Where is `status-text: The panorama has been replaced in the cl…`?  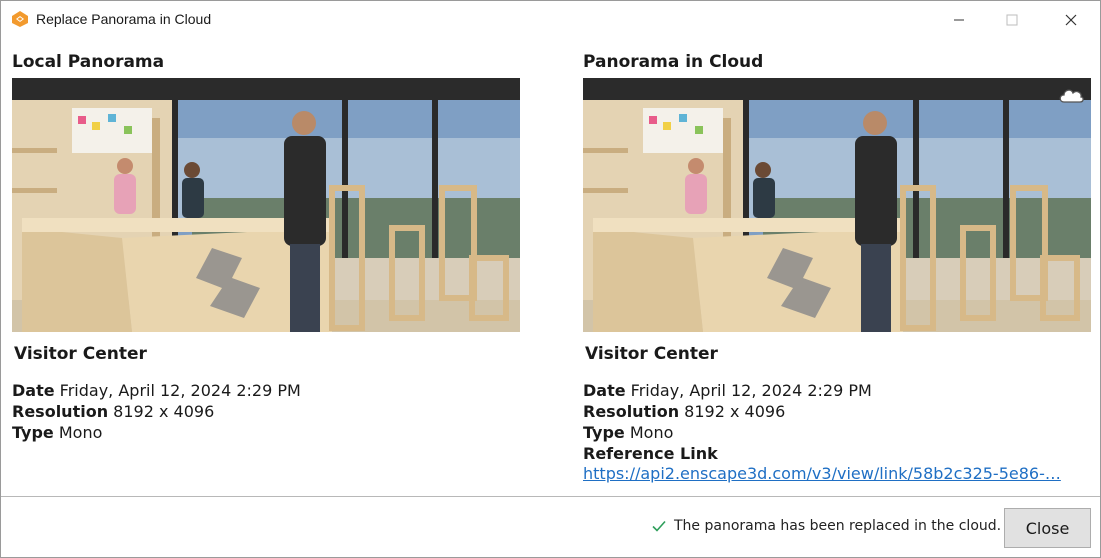
status-text: The panorama has been replaced in the cl… is located at coordinates (838, 526).